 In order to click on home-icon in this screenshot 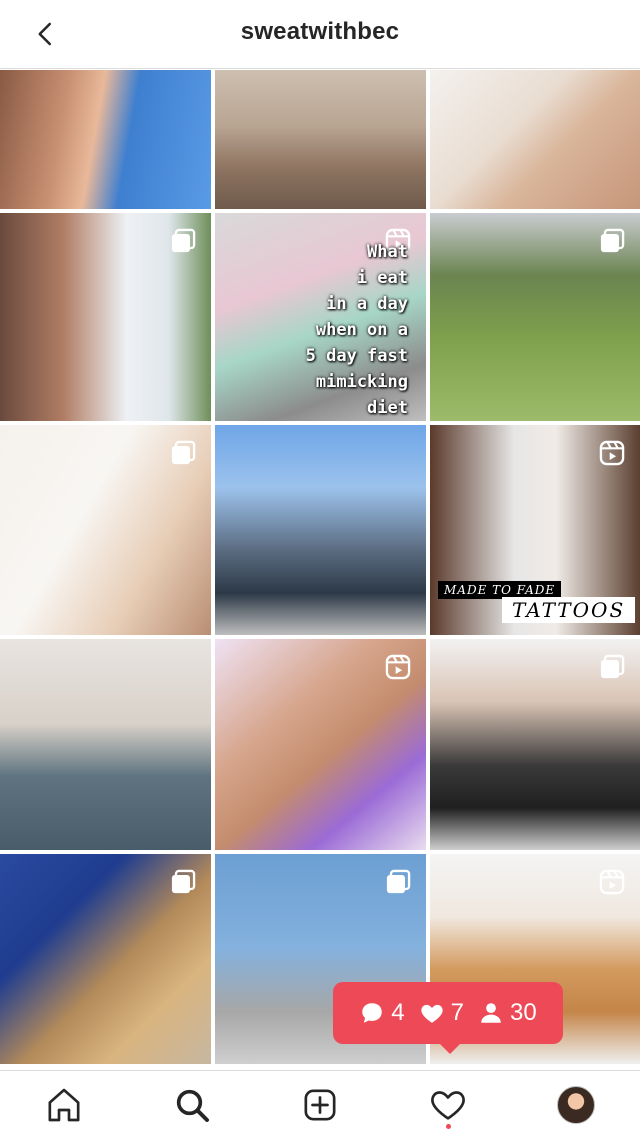, I will do `click(64, 1105)`.